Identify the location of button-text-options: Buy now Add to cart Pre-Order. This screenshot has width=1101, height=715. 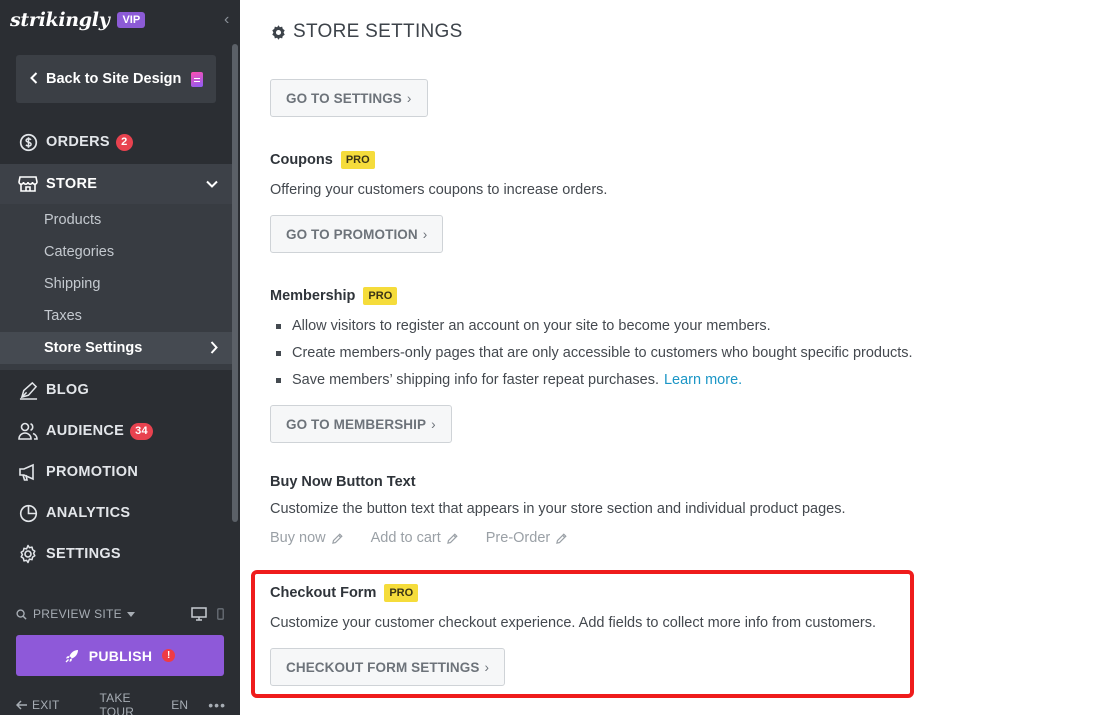
(432, 538).